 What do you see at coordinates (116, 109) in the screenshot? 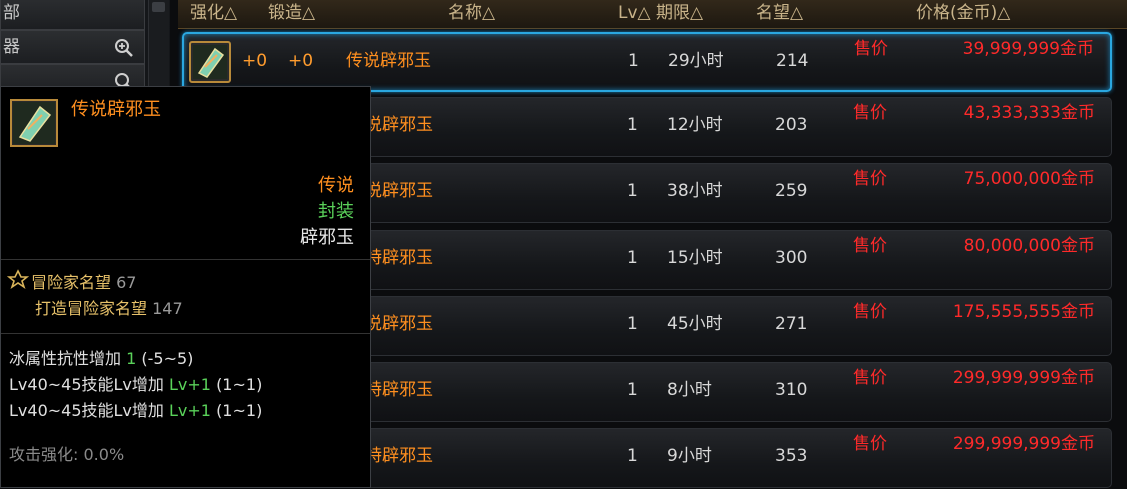
I see `tooltip-item-name: 传说辟邪玉` at bounding box center [116, 109].